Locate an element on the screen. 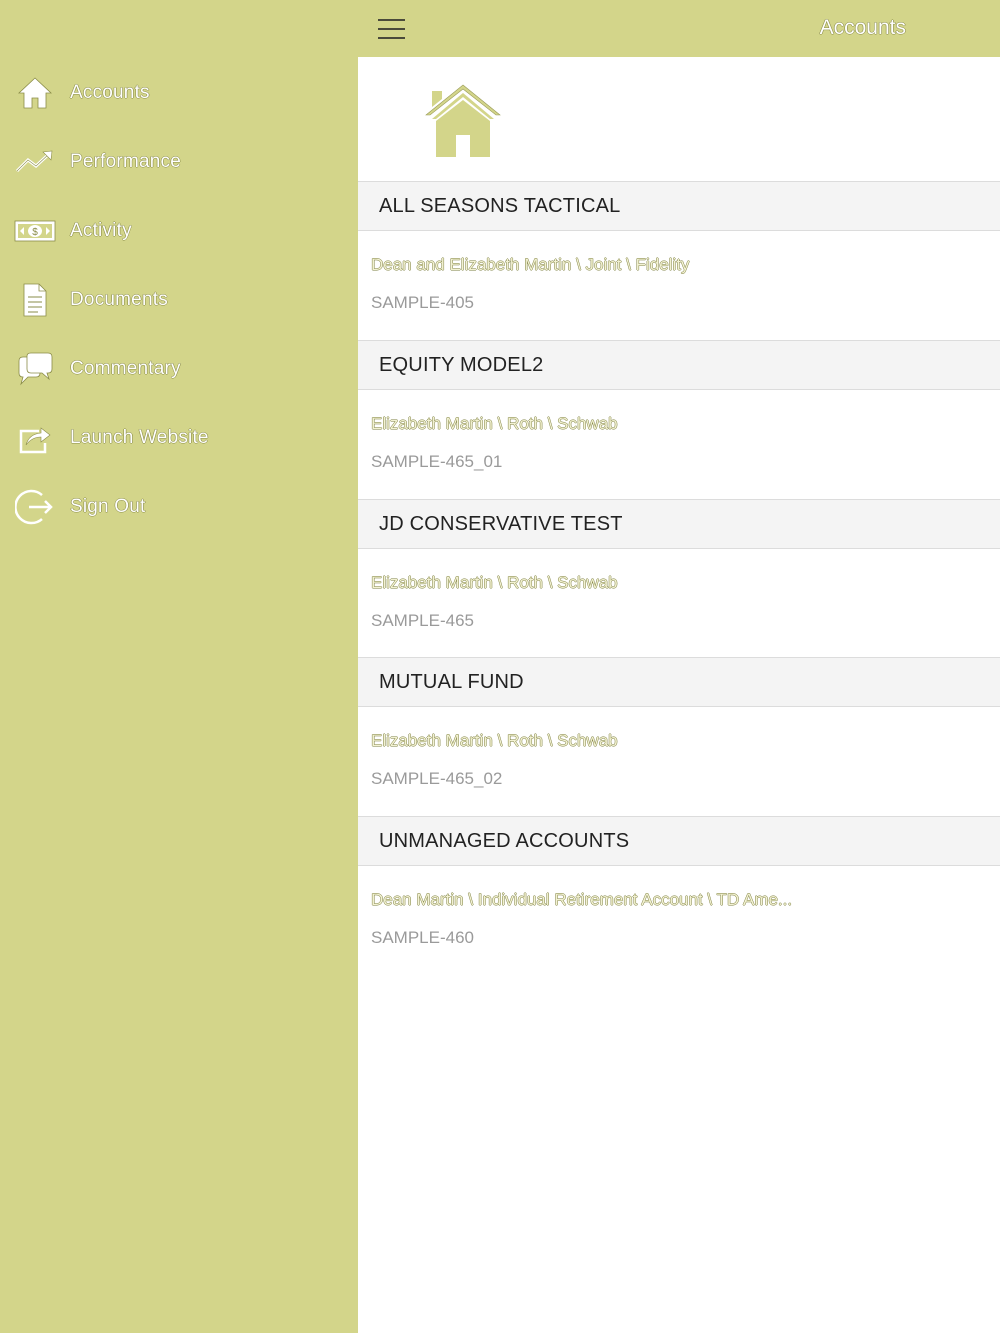  group-header: JD CONSERVATIVE TEST is located at coordinates (679, 524).